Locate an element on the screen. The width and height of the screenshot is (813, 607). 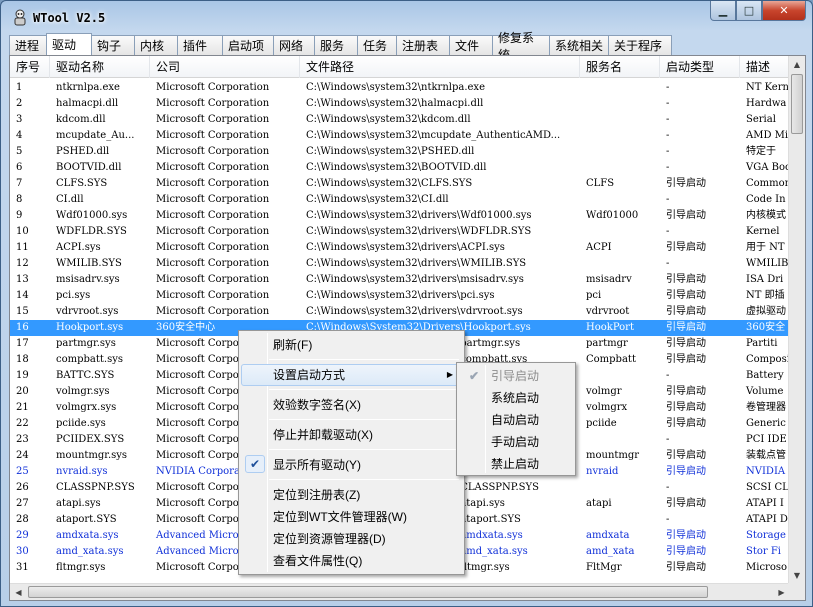
col-seq-header: 序号 is located at coordinates (30, 67).